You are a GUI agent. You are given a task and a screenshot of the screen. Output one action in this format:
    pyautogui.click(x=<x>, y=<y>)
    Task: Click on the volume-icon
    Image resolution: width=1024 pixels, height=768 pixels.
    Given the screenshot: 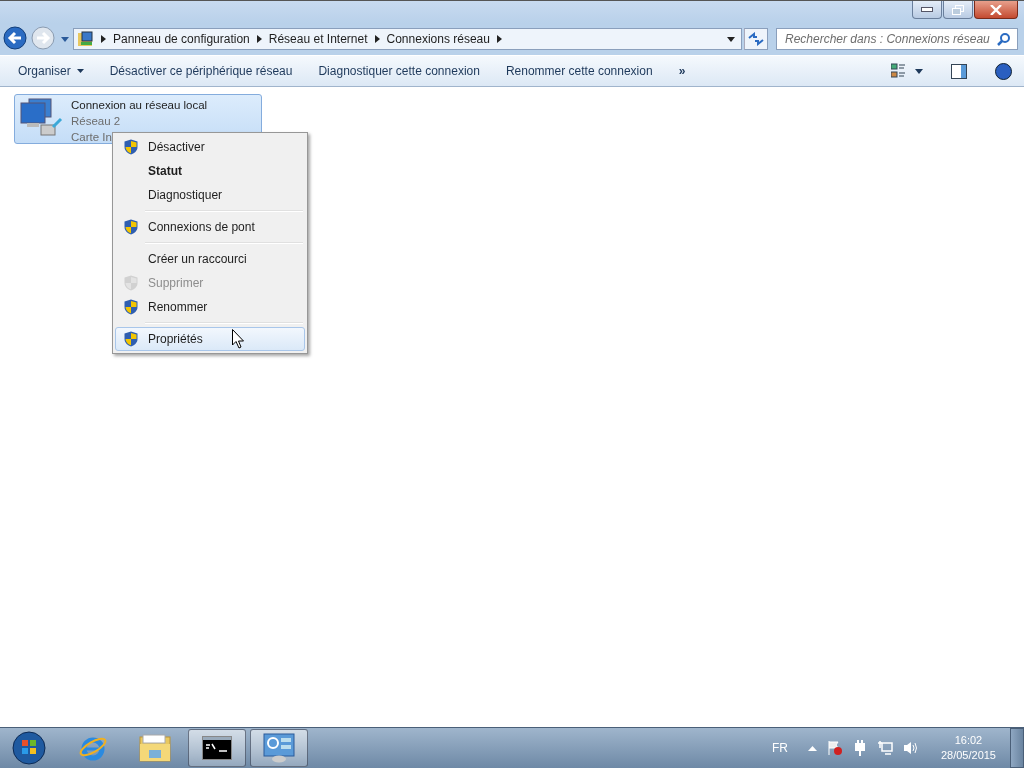 What is the action you would take?
    pyautogui.click(x=910, y=748)
    